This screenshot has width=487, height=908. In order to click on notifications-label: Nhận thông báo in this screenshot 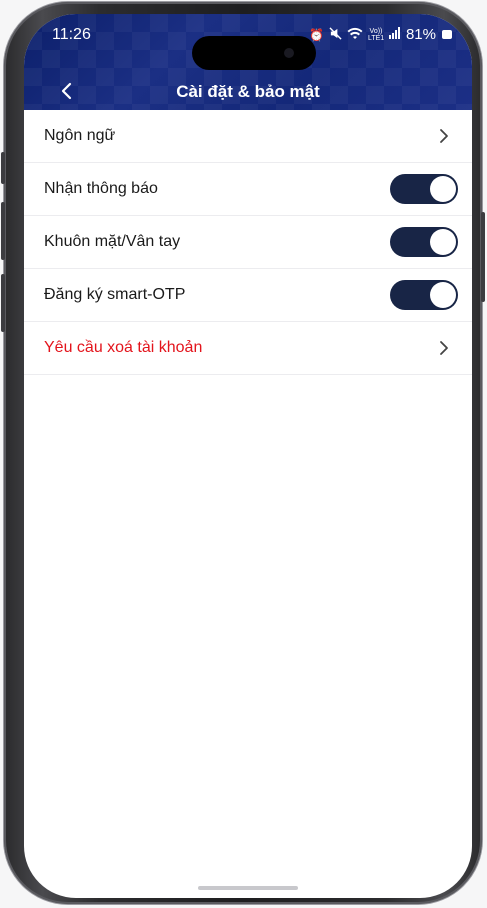, I will do `click(101, 188)`.